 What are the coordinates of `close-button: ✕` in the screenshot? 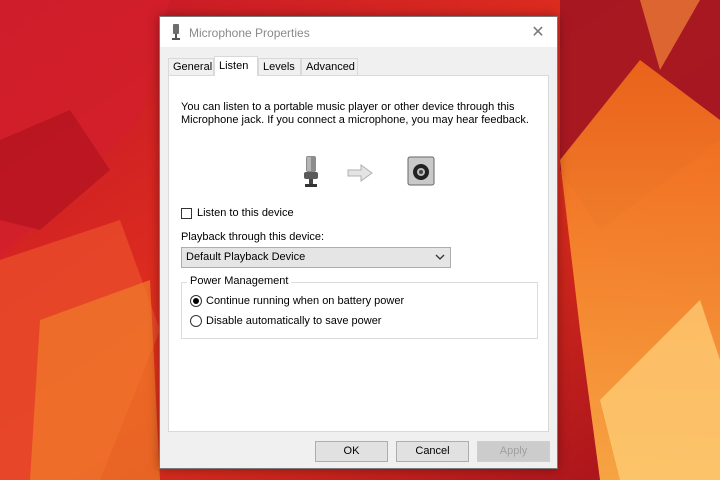 It's located at (538, 32).